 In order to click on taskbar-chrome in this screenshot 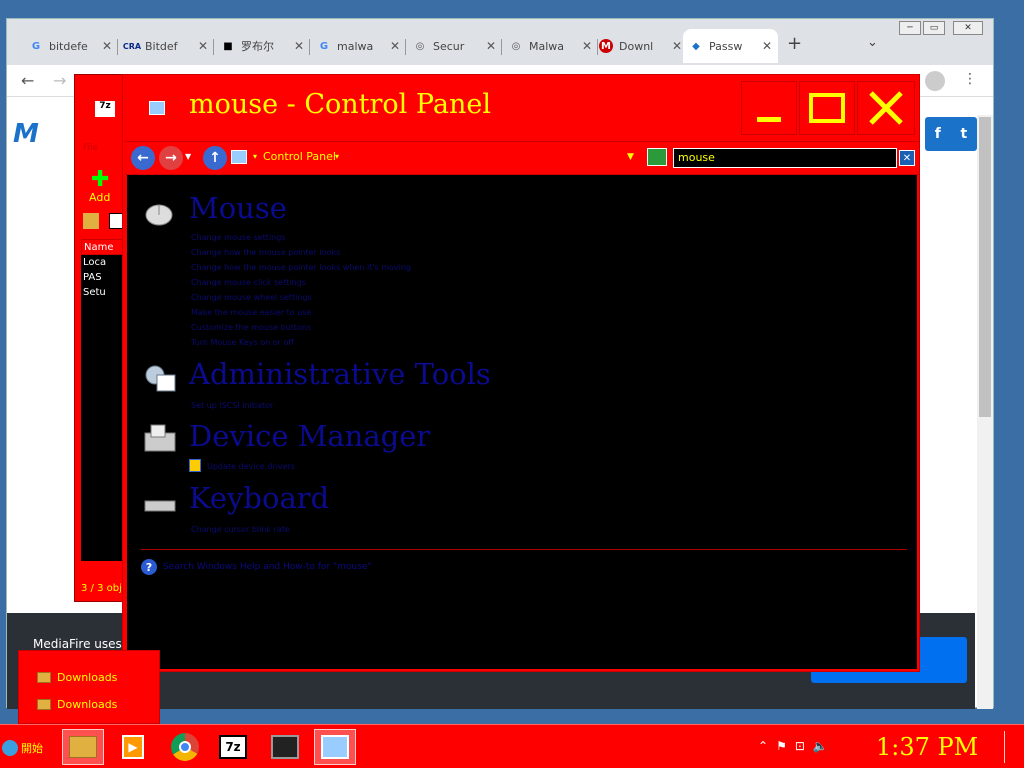, I will do `click(185, 747)`.